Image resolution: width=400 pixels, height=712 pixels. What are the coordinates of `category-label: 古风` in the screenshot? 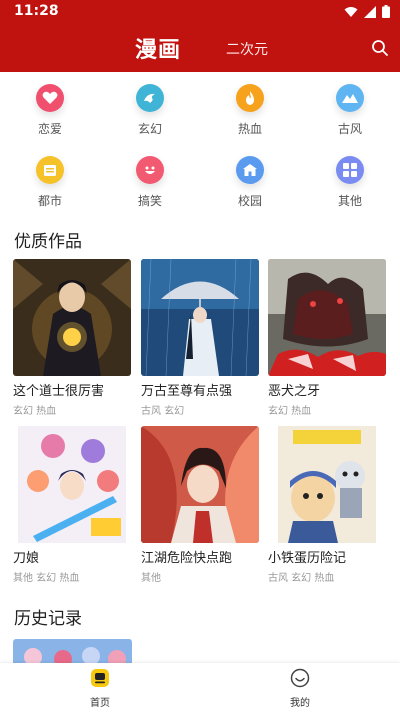 It's located at (349, 129).